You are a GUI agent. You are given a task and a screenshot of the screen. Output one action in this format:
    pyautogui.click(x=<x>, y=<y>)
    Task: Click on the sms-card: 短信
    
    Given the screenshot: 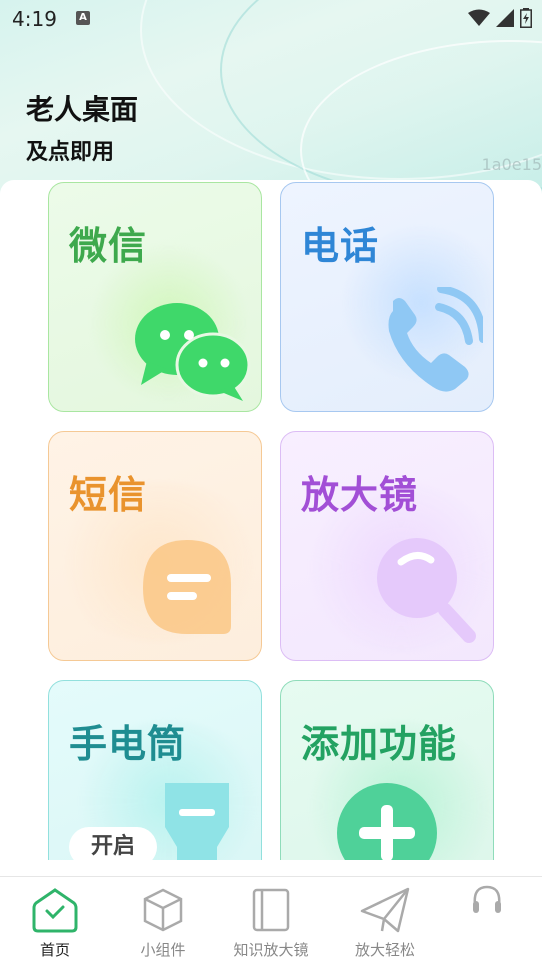 What is the action you would take?
    pyautogui.click(x=155, y=546)
    